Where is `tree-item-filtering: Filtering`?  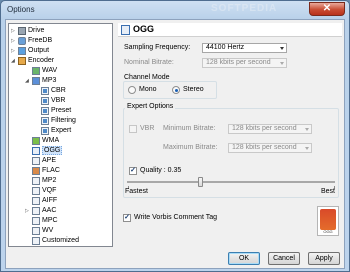 tree-item-filtering: Filtering is located at coordinates (58, 121).